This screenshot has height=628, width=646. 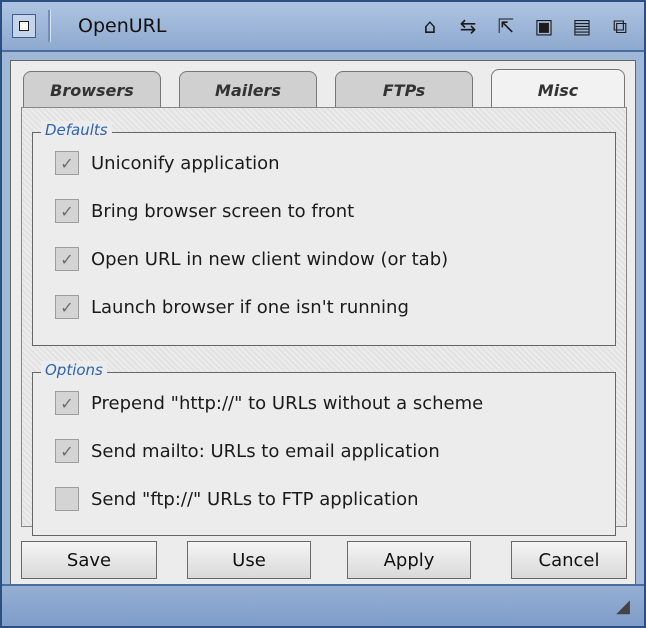 I want to click on titlebar-buttons: ⌂ ⇆ ⇱ ▣ ▤ ⧉, so click(x=525, y=26).